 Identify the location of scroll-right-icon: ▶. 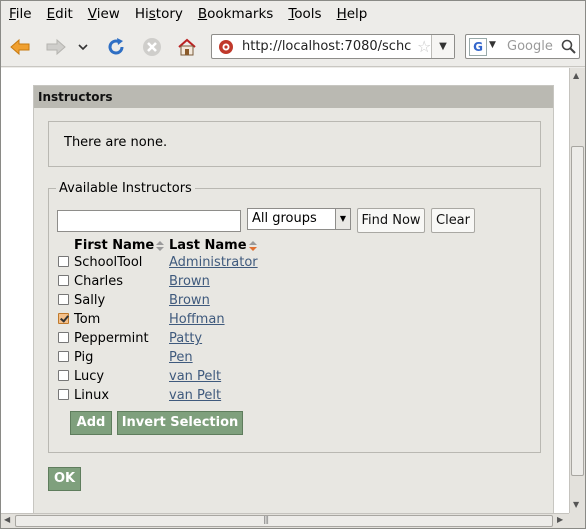
(560, 519).